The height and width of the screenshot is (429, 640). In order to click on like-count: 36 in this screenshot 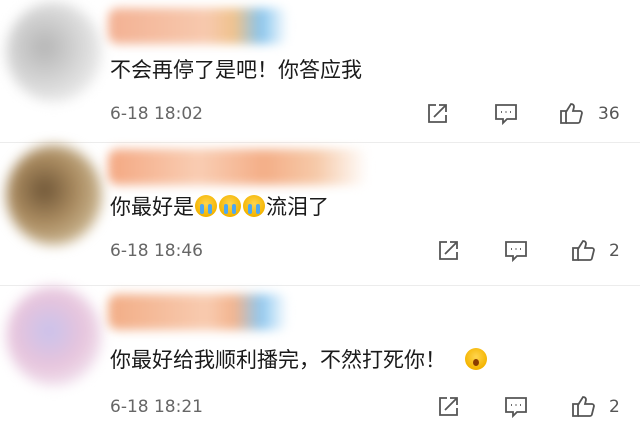, I will do `click(609, 114)`.